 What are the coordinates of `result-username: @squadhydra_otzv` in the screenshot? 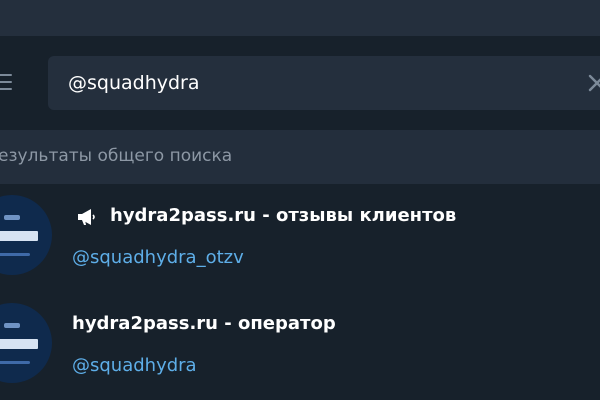 It's located at (158, 257).